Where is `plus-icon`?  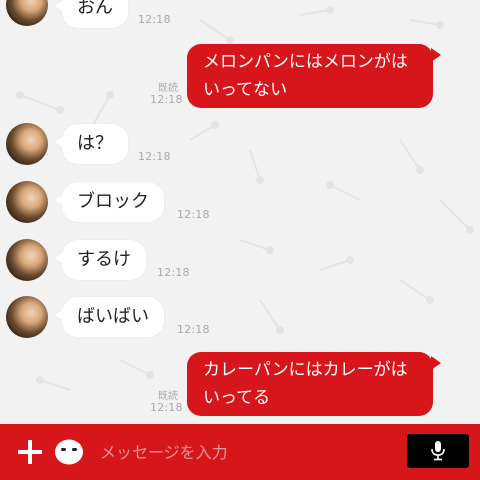
plus-icon is located at coordinates (30, 452).